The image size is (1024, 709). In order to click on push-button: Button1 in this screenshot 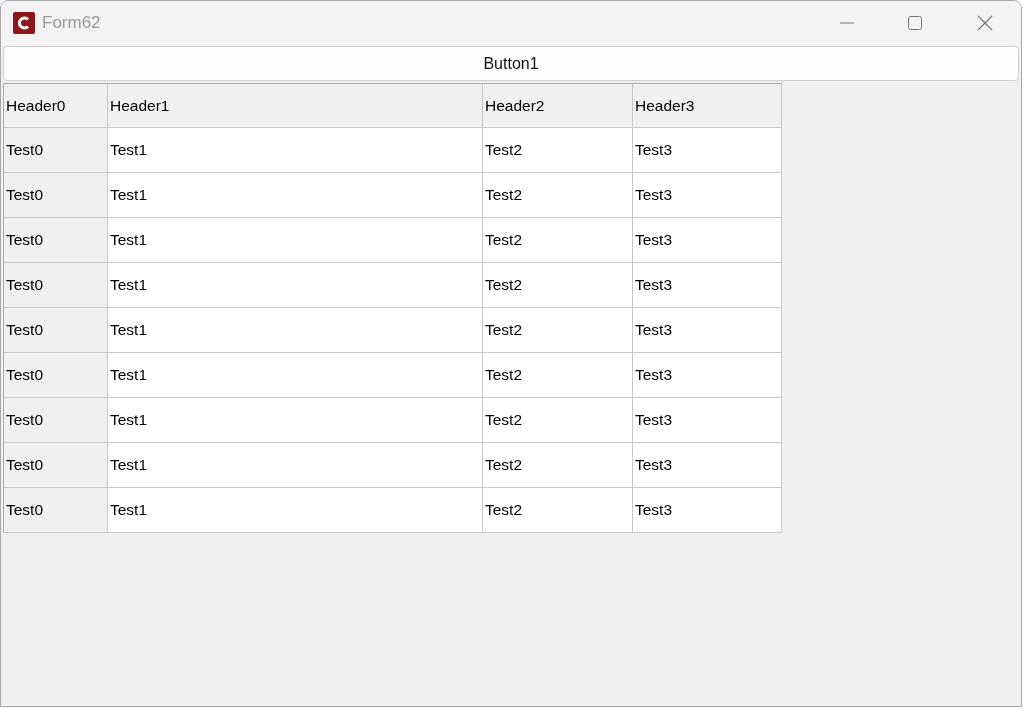, I will do `click(511, 63)`.